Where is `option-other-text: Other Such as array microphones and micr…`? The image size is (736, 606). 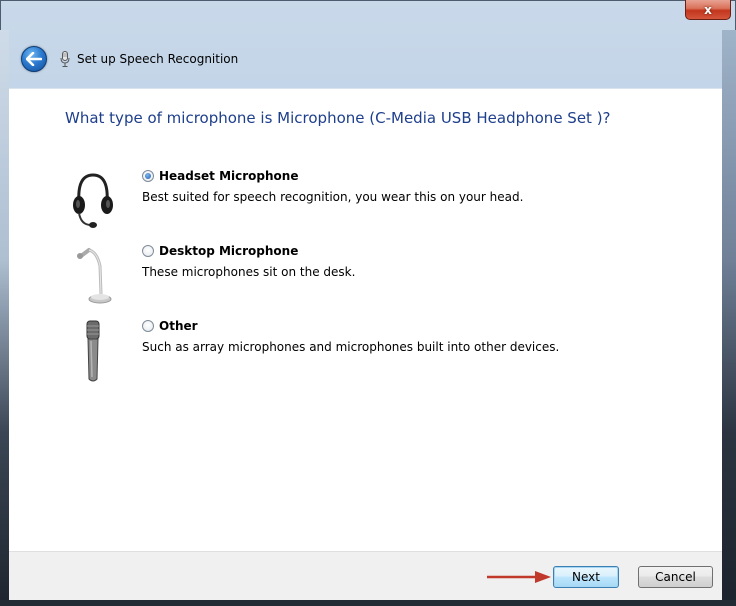 option-other-text: Other Such as array microphones and micr… is located at coordinates (350, 336).